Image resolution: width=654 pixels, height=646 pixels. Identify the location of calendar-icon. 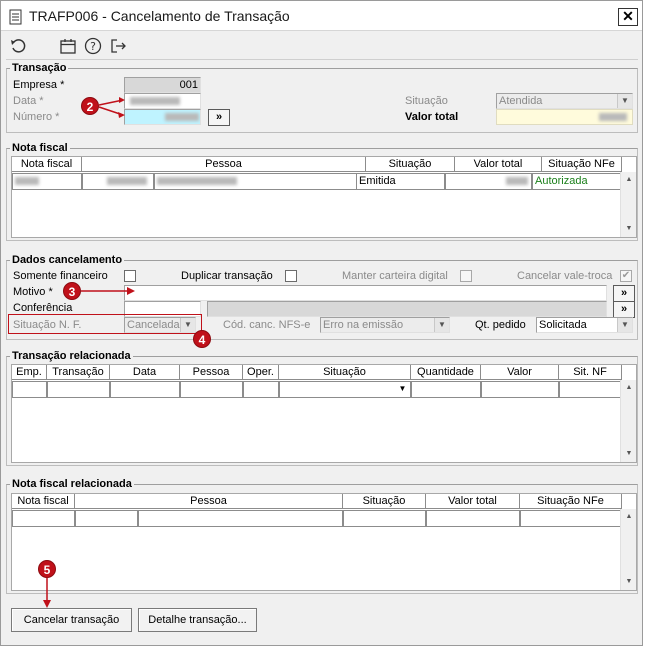
(68, 46).